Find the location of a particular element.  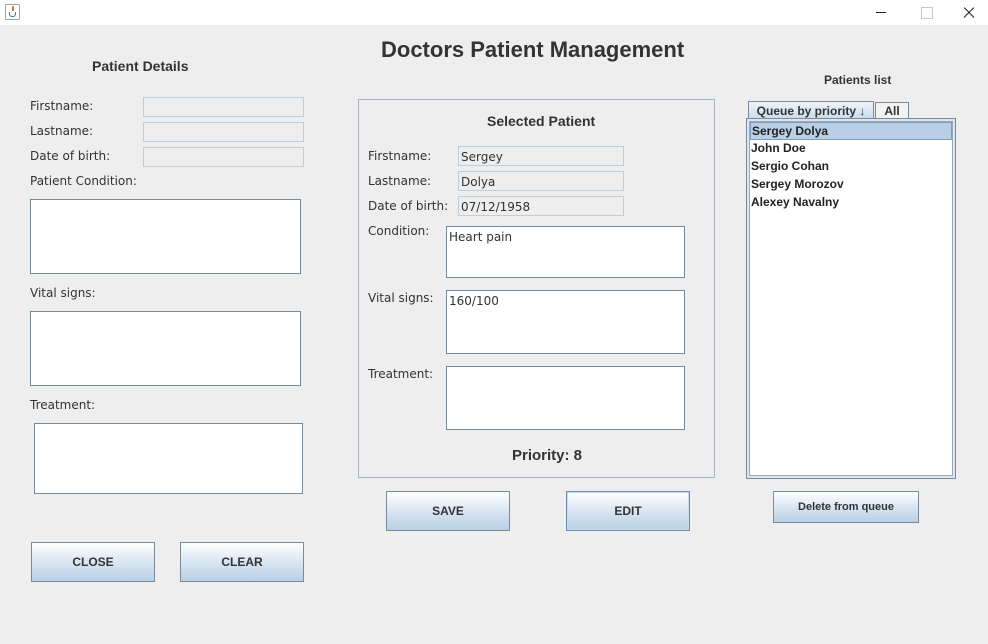

app-title: Doctors Patient Management is located at coordinates (533, 49).